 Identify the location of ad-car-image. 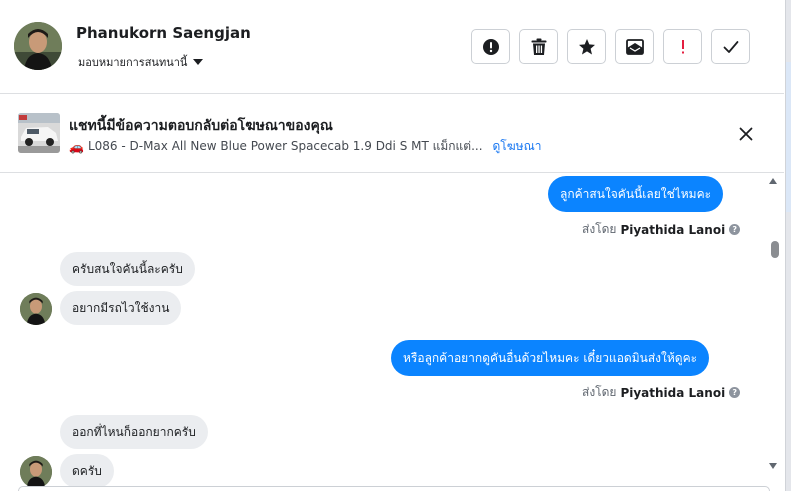
(39, 133).